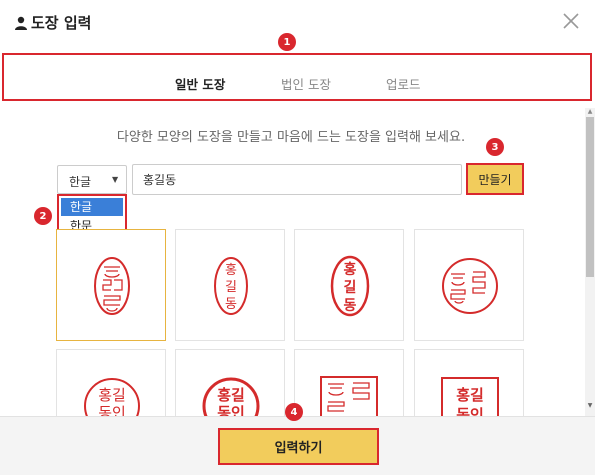  What do you see at coordinates (306, 83) in the screenshot?
I see `tab-corporate-stamp: 법인 도장` at bounding box center [306, 83].